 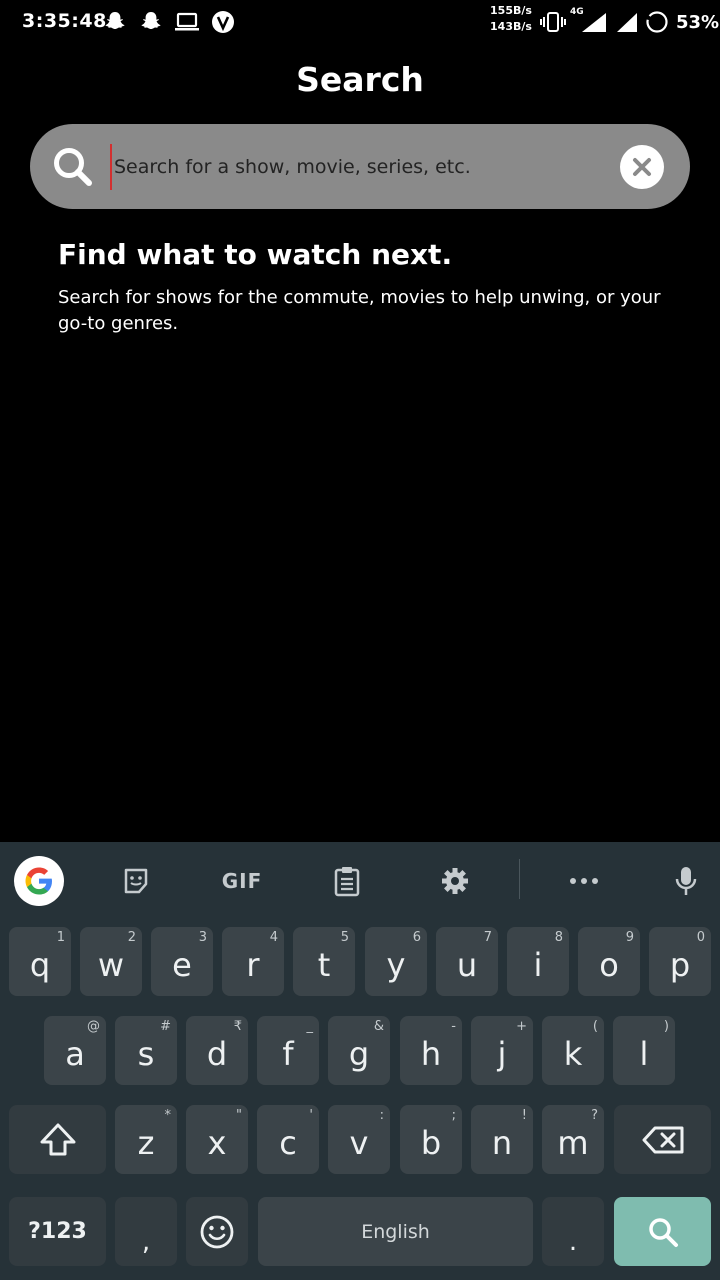 I want to click on key-g: & g, so click(x=359, y=1050).